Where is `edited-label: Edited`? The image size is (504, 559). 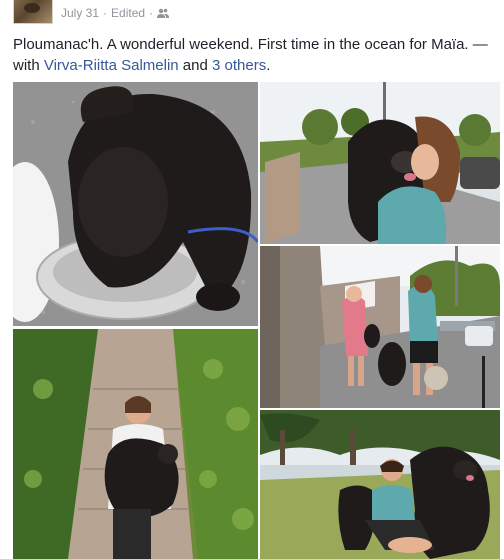
edited-label: Edited is located at coordinates (128, 13).